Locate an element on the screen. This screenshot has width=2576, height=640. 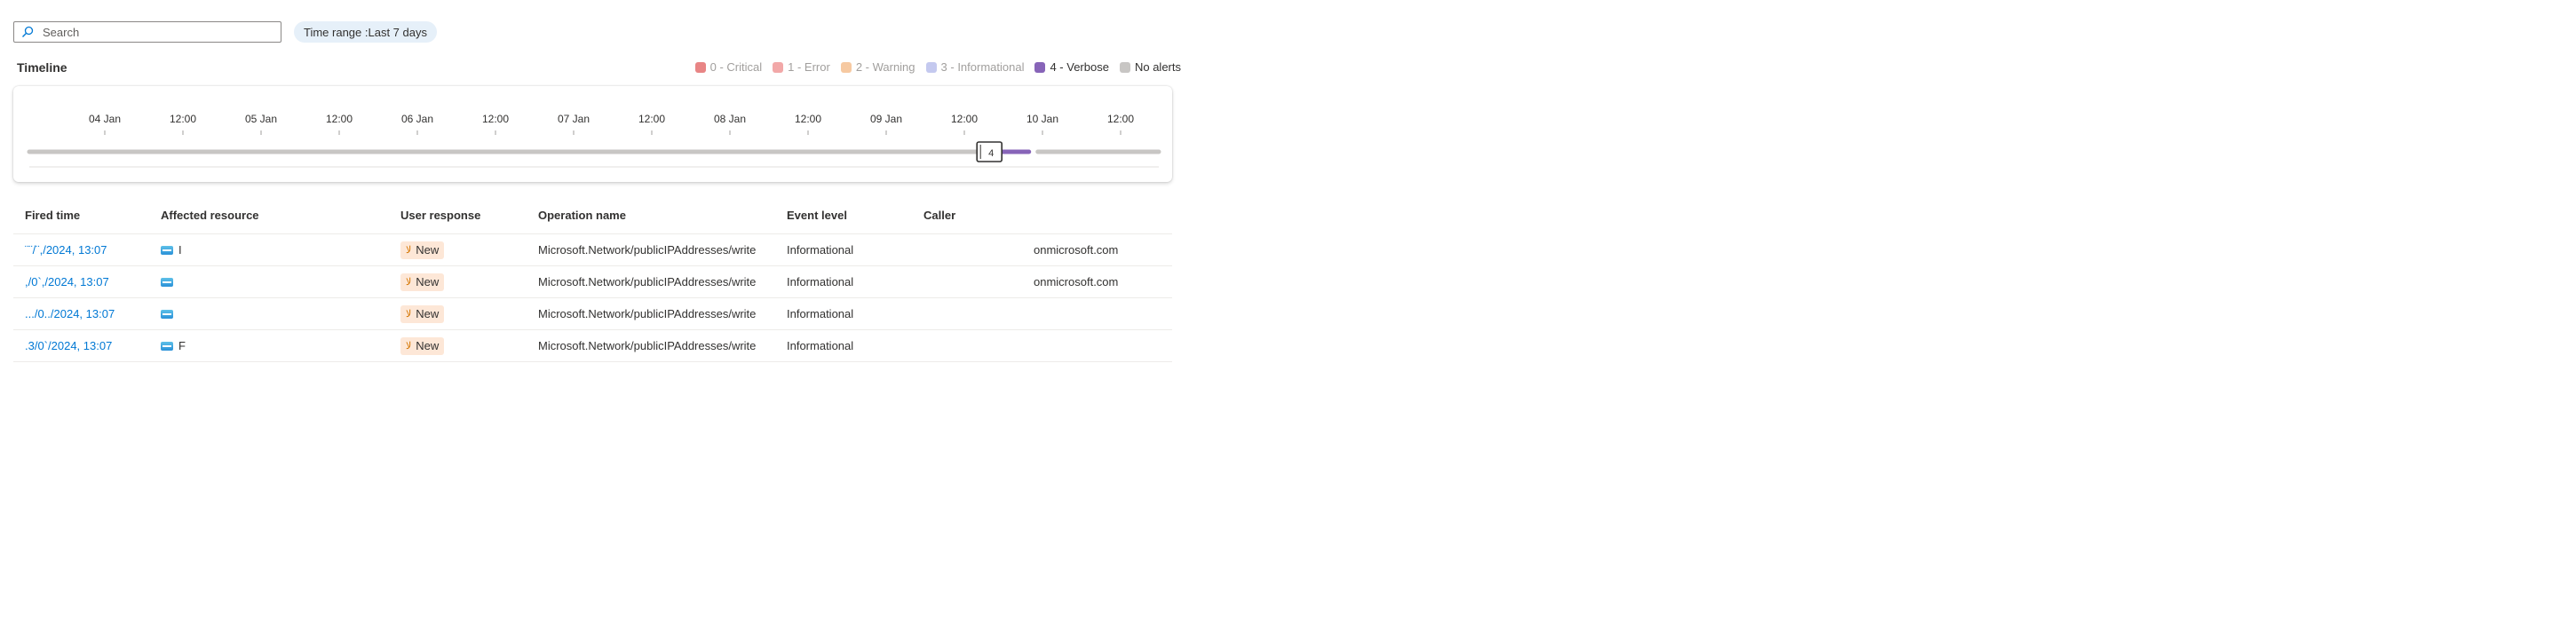
time-range-value: Last 7 days is located at coordinates (398, 32).